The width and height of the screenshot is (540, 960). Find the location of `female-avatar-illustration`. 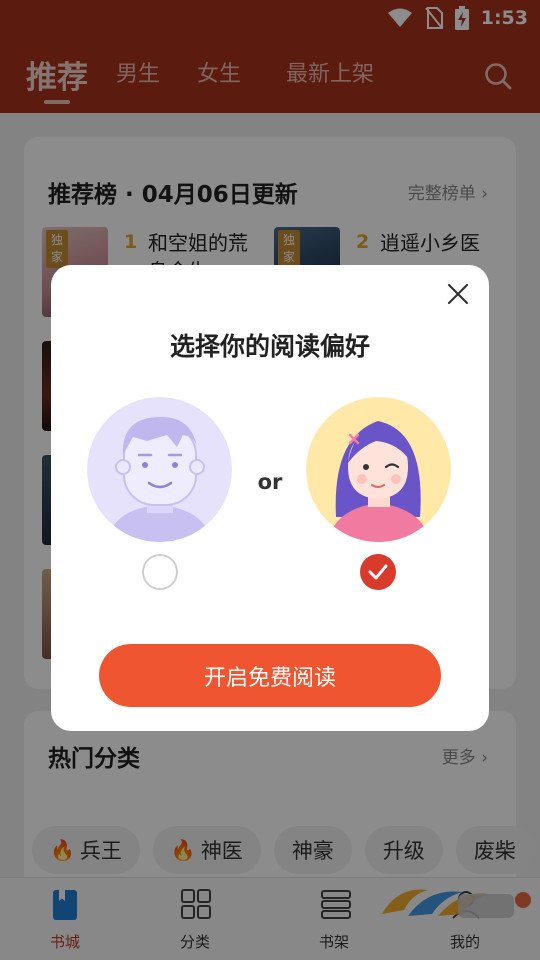

female-avatar-illustration is located at coordinates (378, 469).